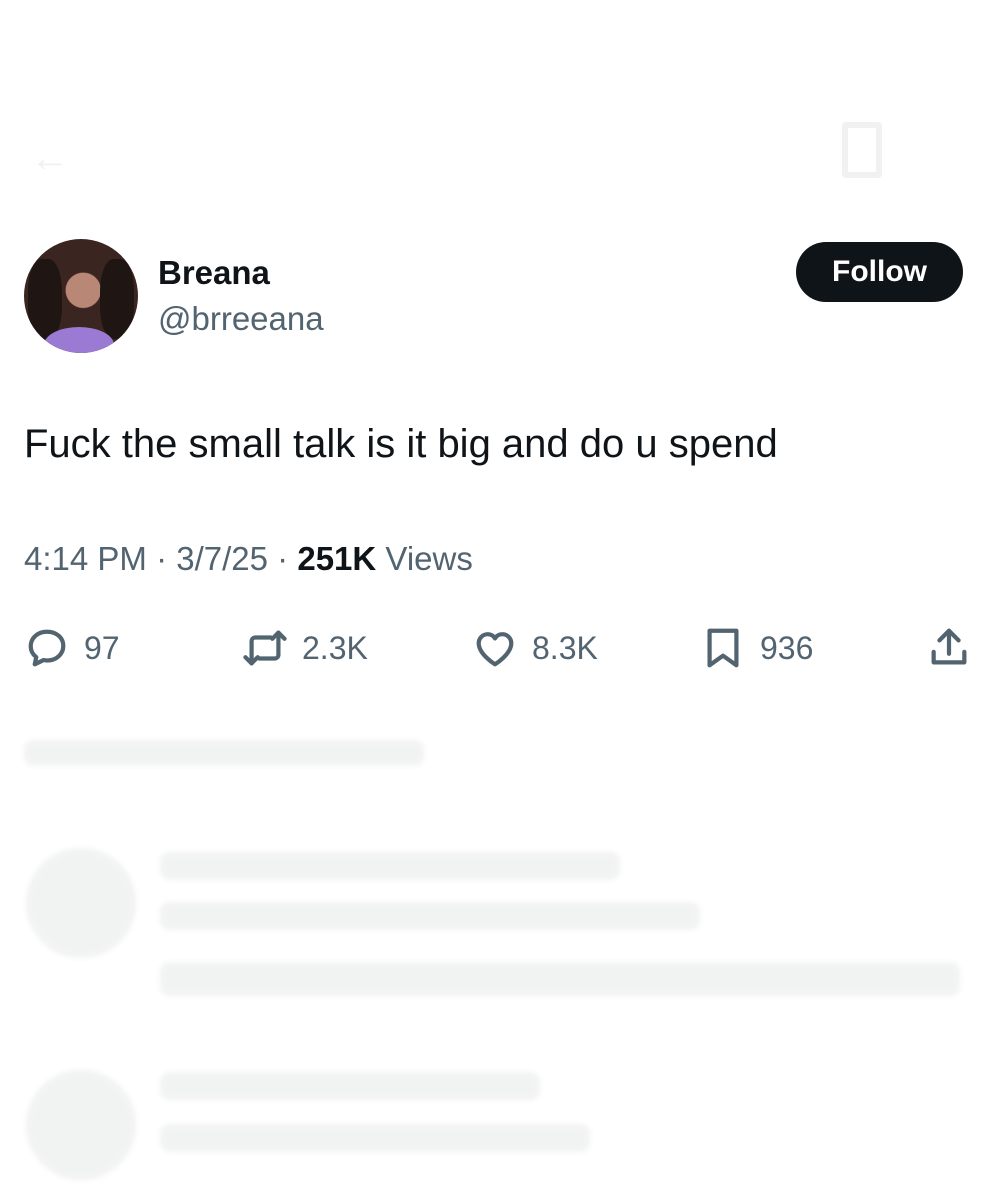 The image size is (1006, 1200). Describe the element at coordinates (224, 753) in the screenshot. I see `blurred-reply-heading` at that location.